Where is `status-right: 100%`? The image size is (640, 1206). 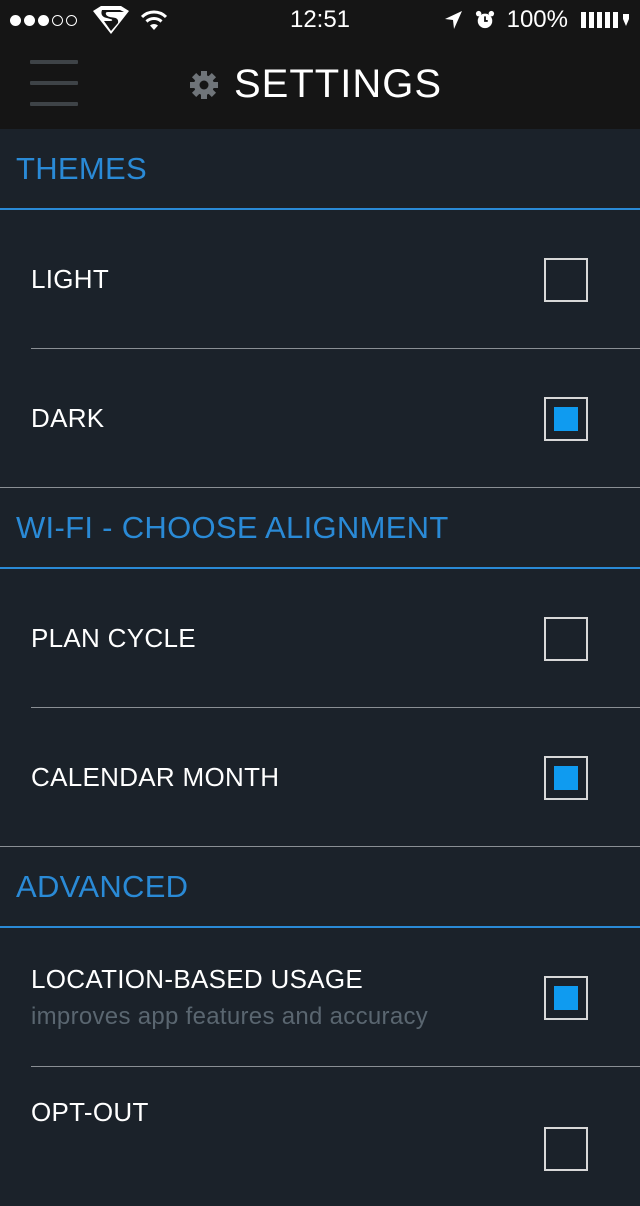
status-right: 100% is located at coordinates (536, 20).